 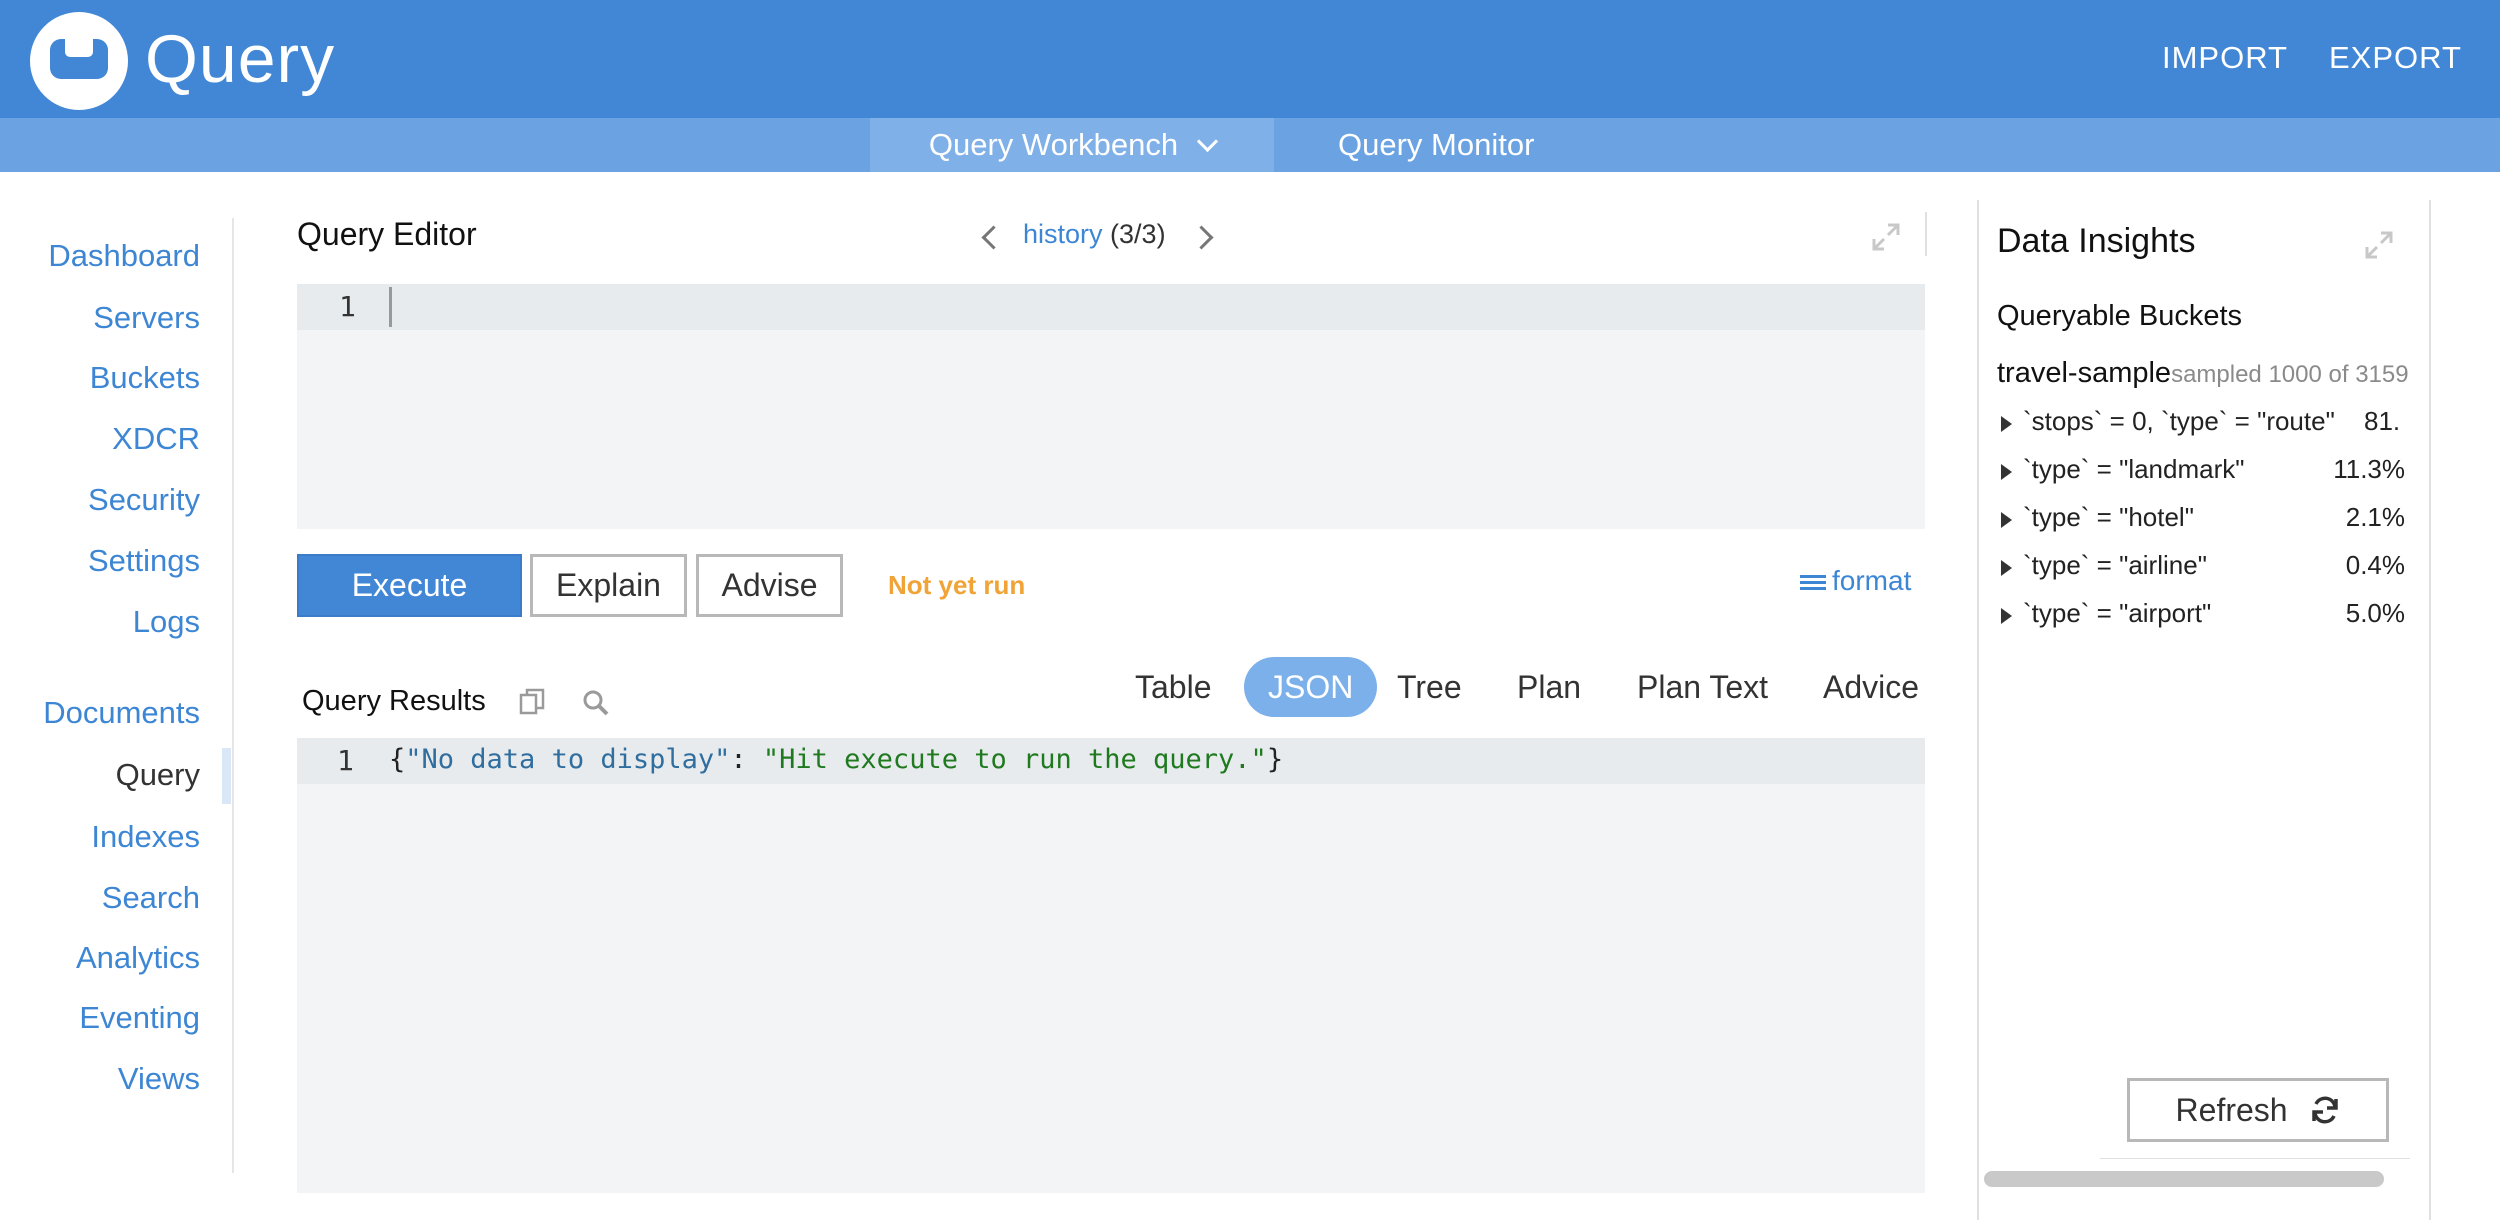 I want to click on insight-expression: `type` = "airline", so click(x=2115, y=565).